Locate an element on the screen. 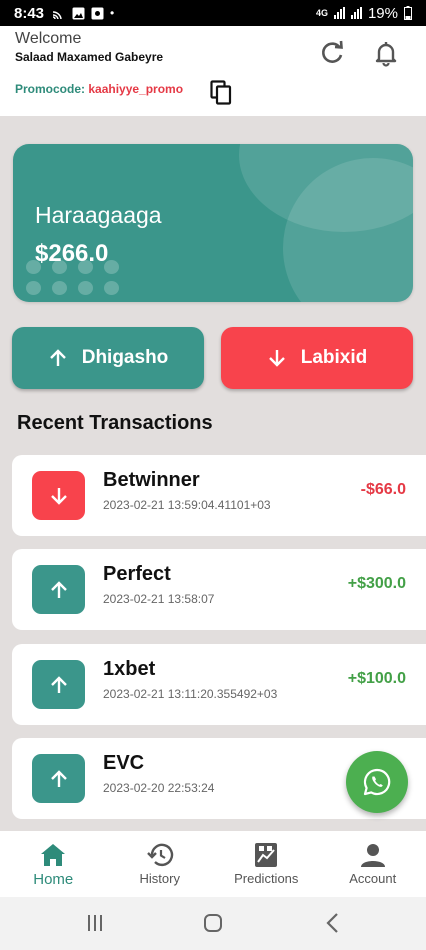  transaction-amount: +$300.0 is located at coordinates (376, 583).